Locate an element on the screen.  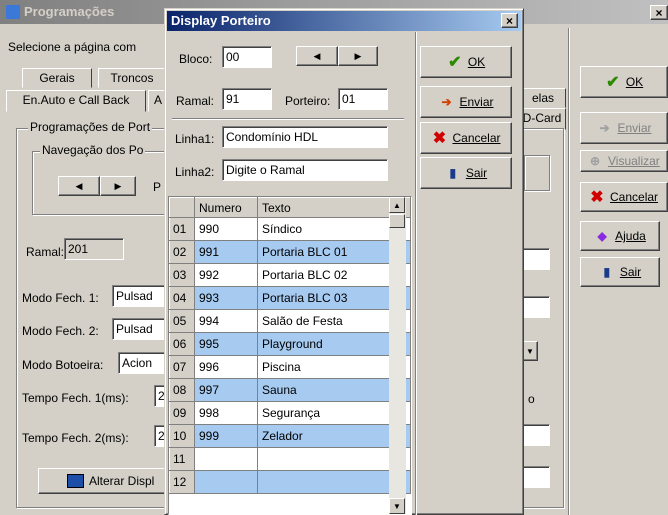
tab-troncos: Troncos is located at coordinates (132, 78).